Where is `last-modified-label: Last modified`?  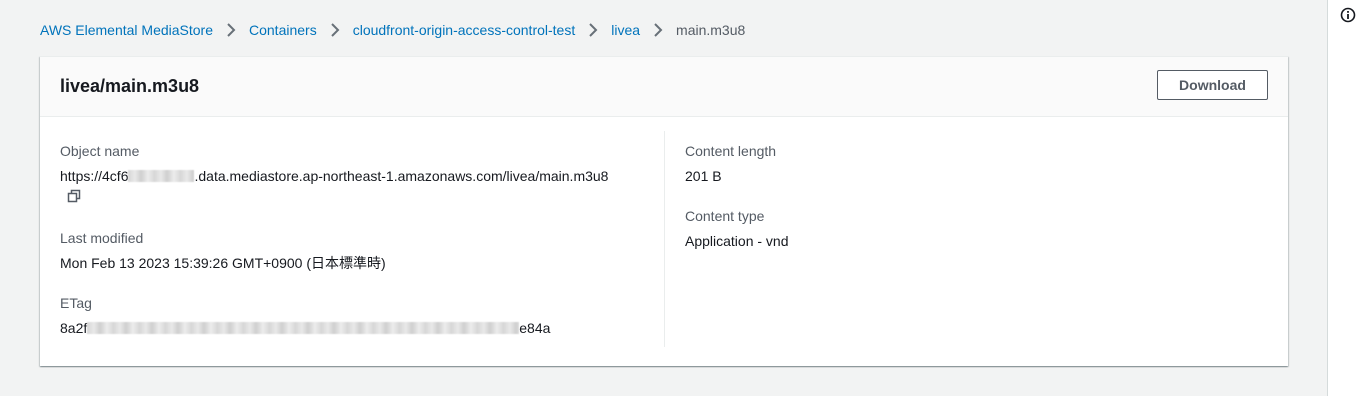
last-modified-label: Last modified is located at coordinates (102, 238).